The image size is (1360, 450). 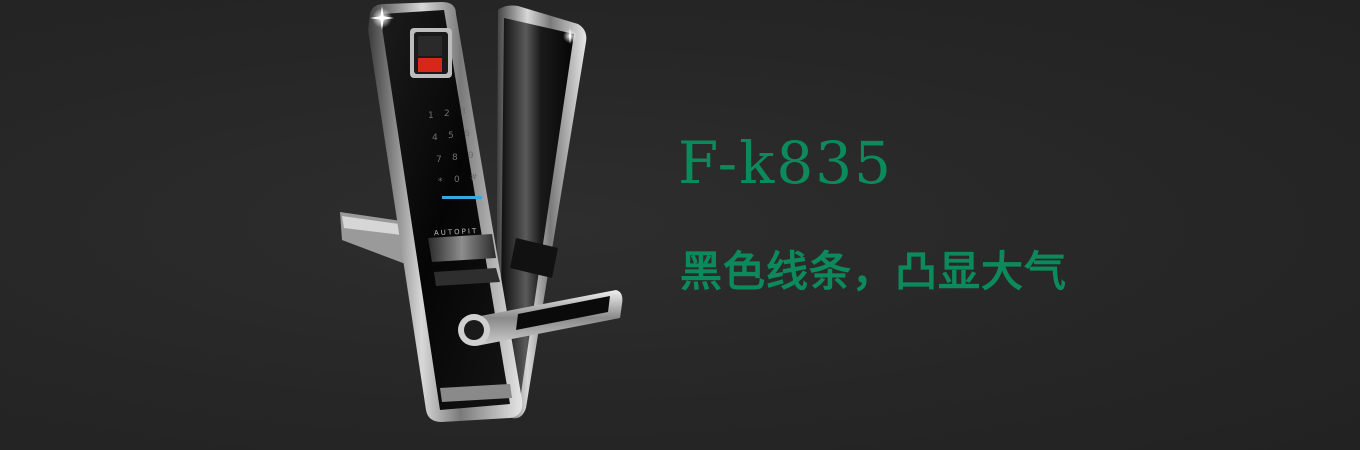 What do you see at coordinates (447, 114) in the screenshot?
I see `svg-text: 2` at bounding box center [447, 114].